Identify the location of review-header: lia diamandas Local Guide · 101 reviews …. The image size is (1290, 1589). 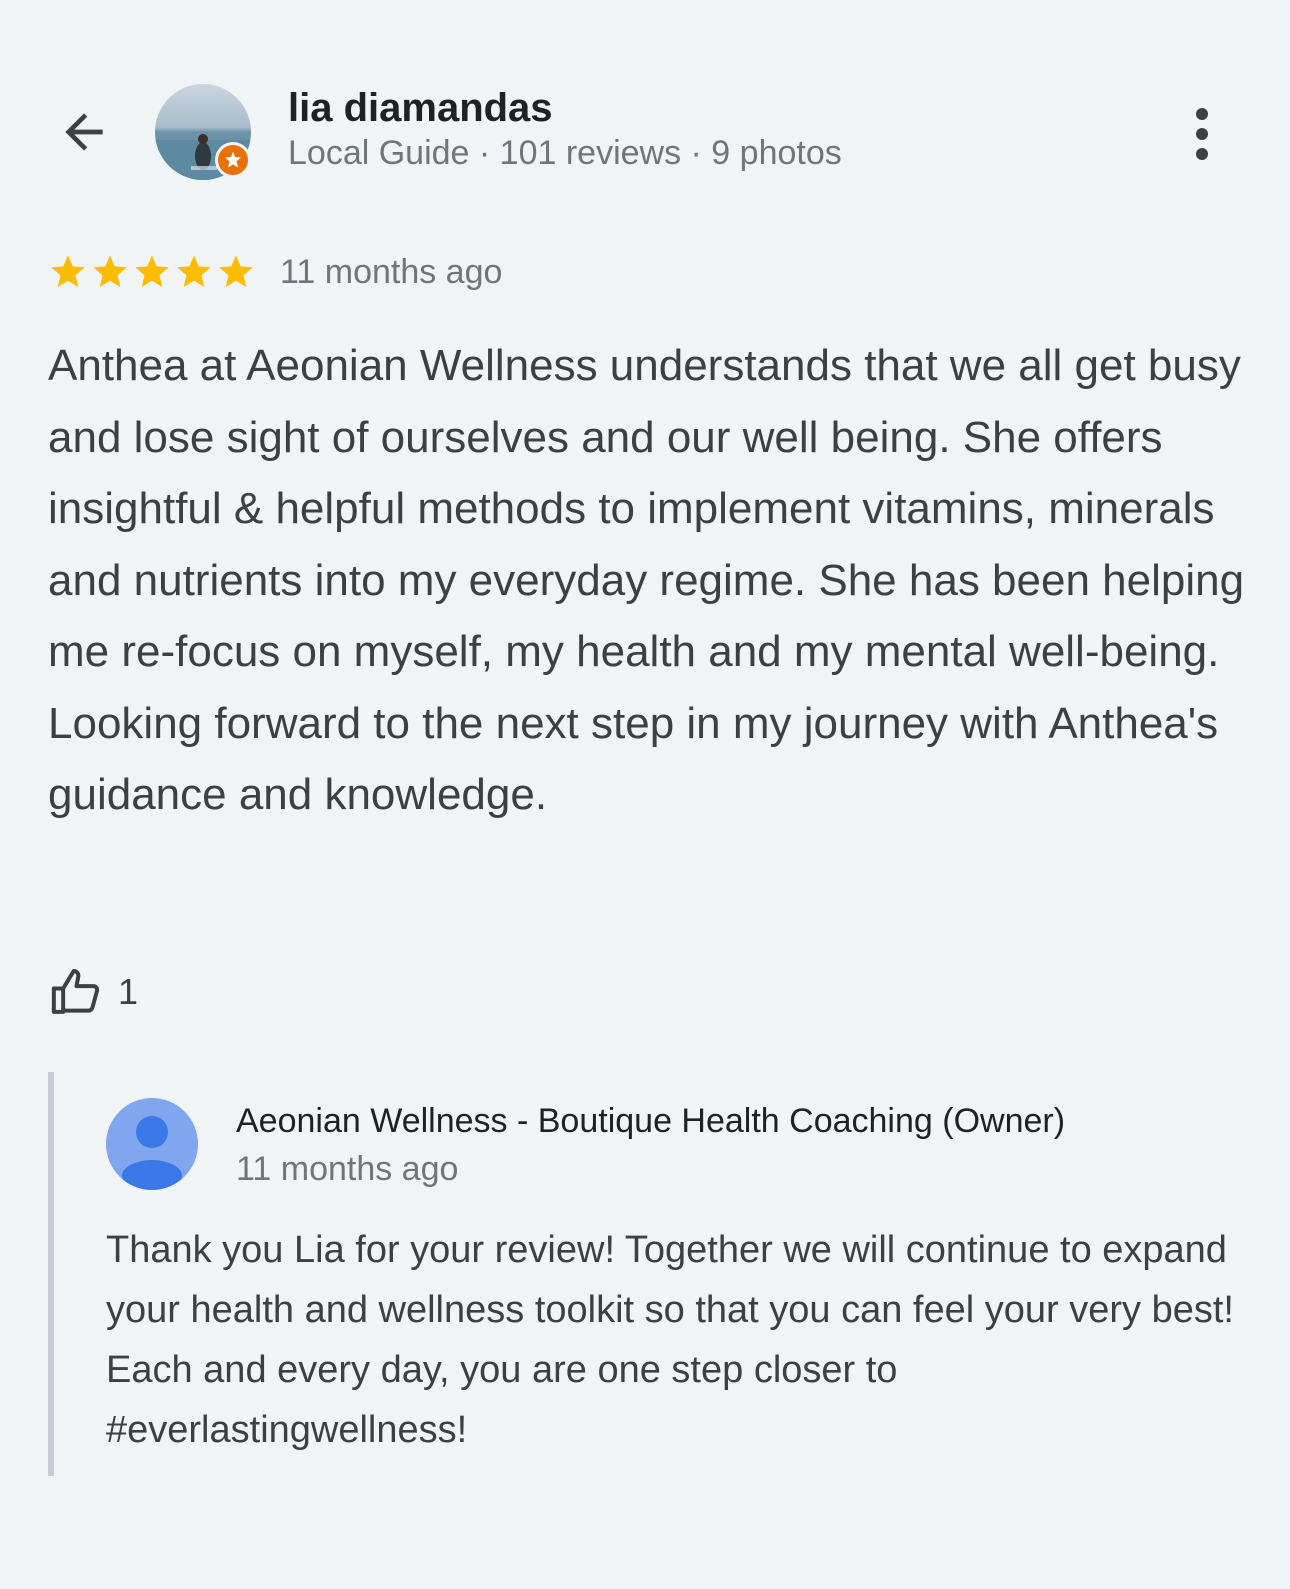
(645, 110).